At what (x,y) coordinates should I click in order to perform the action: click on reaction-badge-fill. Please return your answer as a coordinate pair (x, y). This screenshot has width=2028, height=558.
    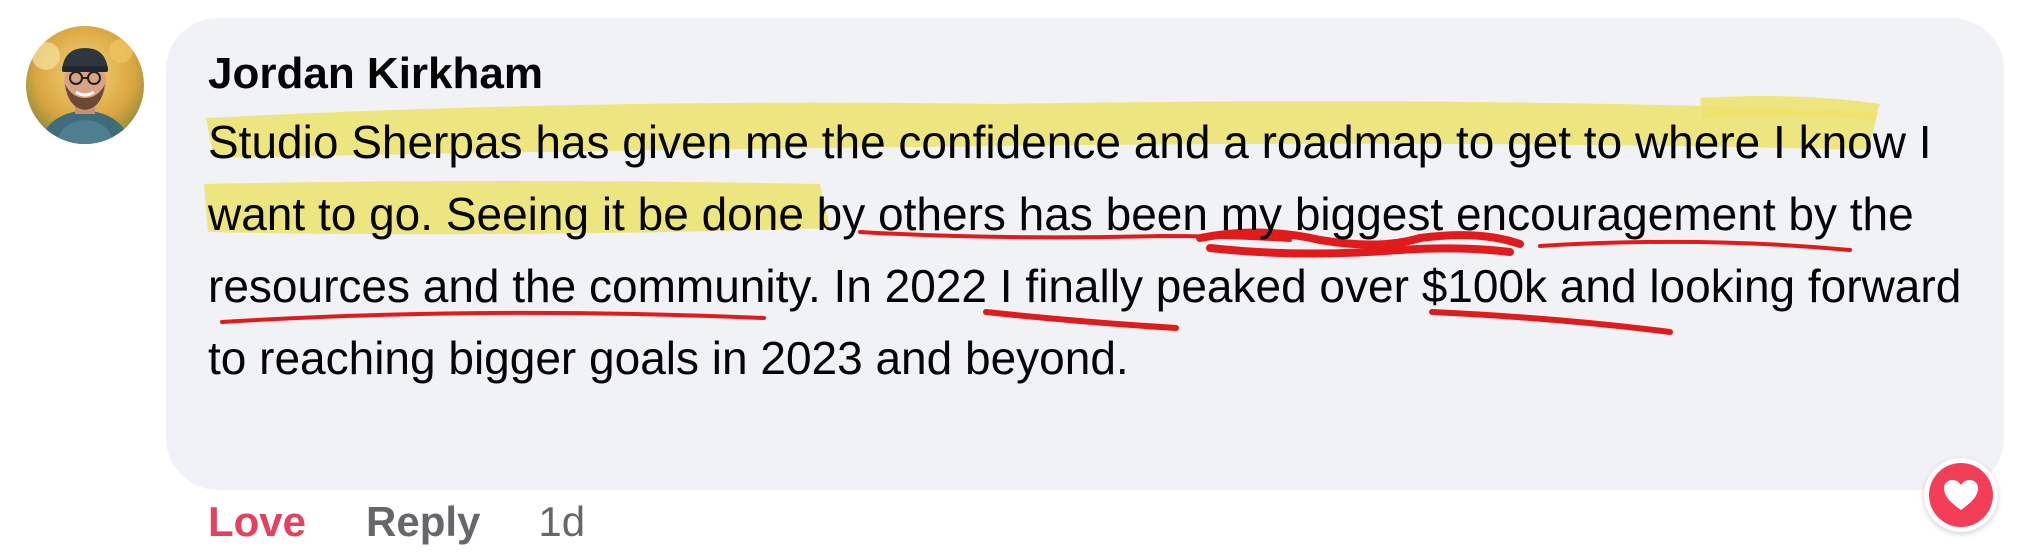
    Looking at the image, I should click on (1961, 495).